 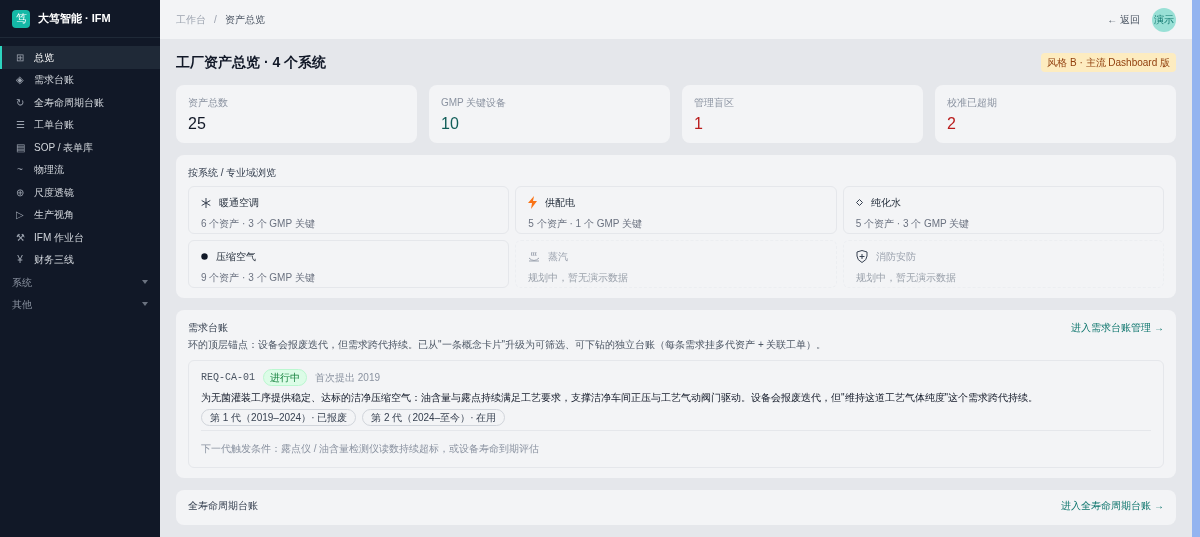 I want to click on system-name: 暖通空调, so click(x=239, y=203).